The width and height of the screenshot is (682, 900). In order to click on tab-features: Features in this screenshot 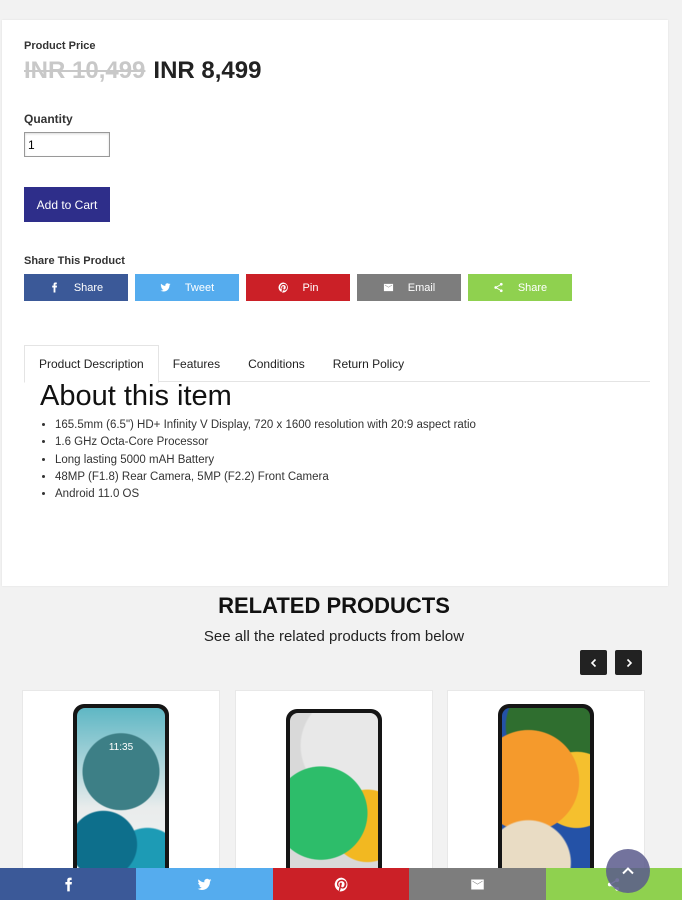, I will do `click(196, 363)`.